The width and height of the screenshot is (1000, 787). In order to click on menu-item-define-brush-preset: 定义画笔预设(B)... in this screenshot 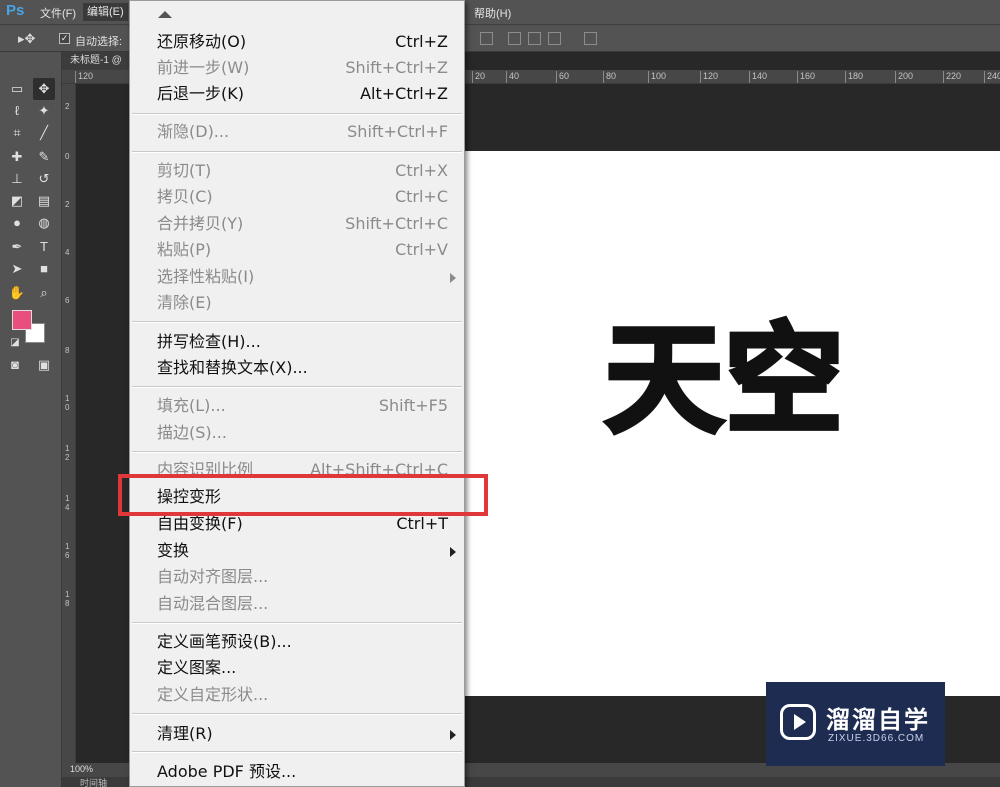, I will do `click(302, 642)`.